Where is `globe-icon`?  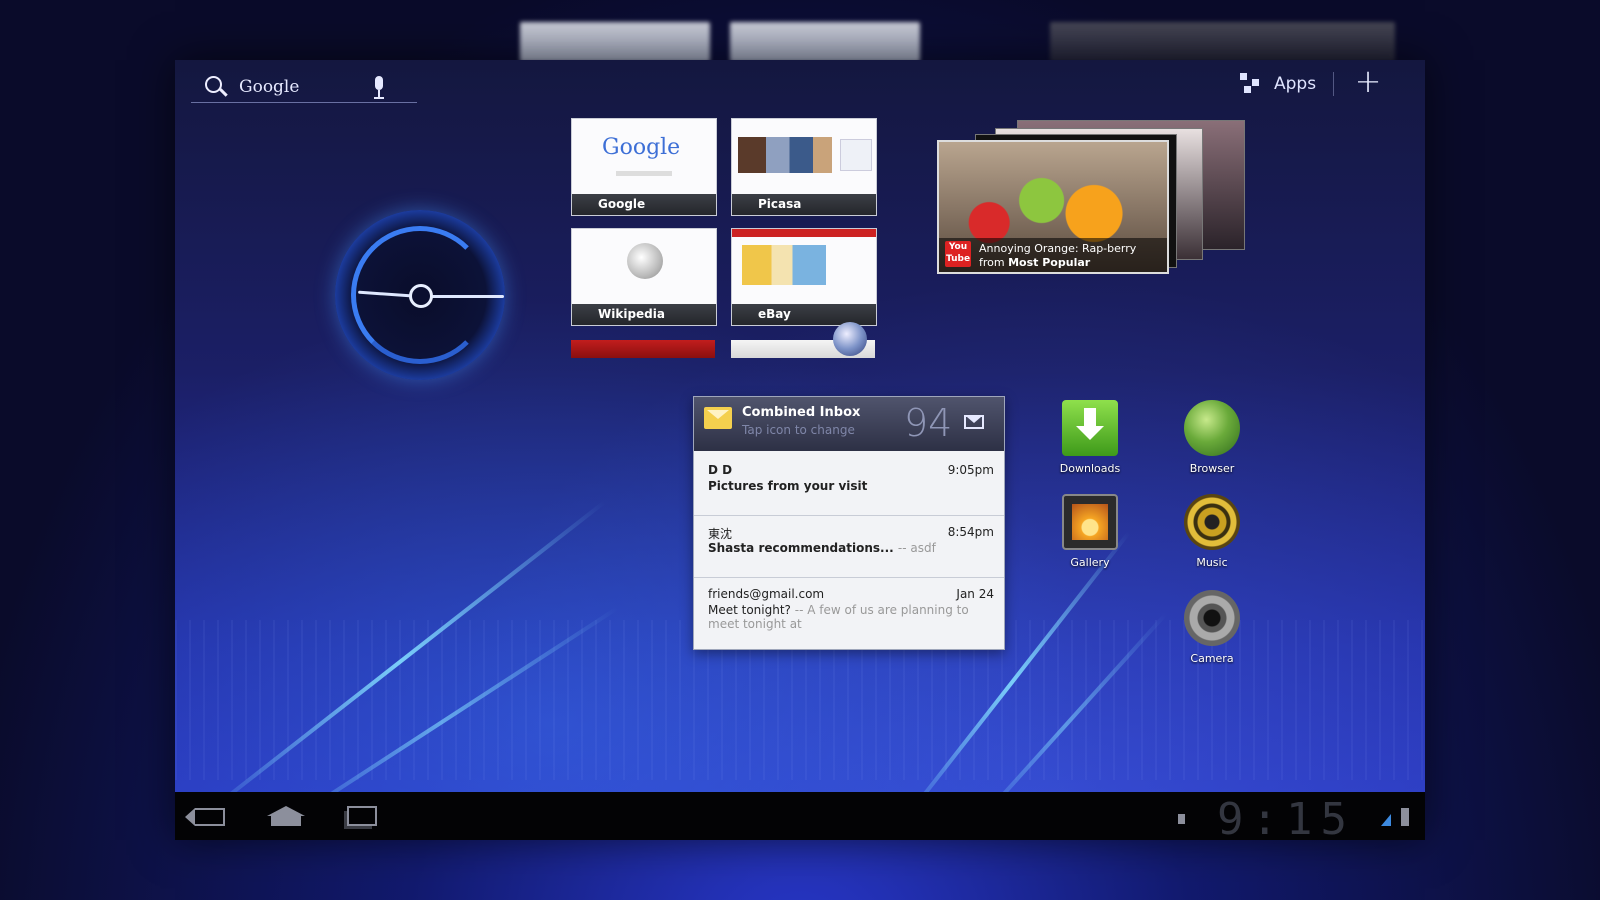 globe-icon is located at coordinates (850, 339).